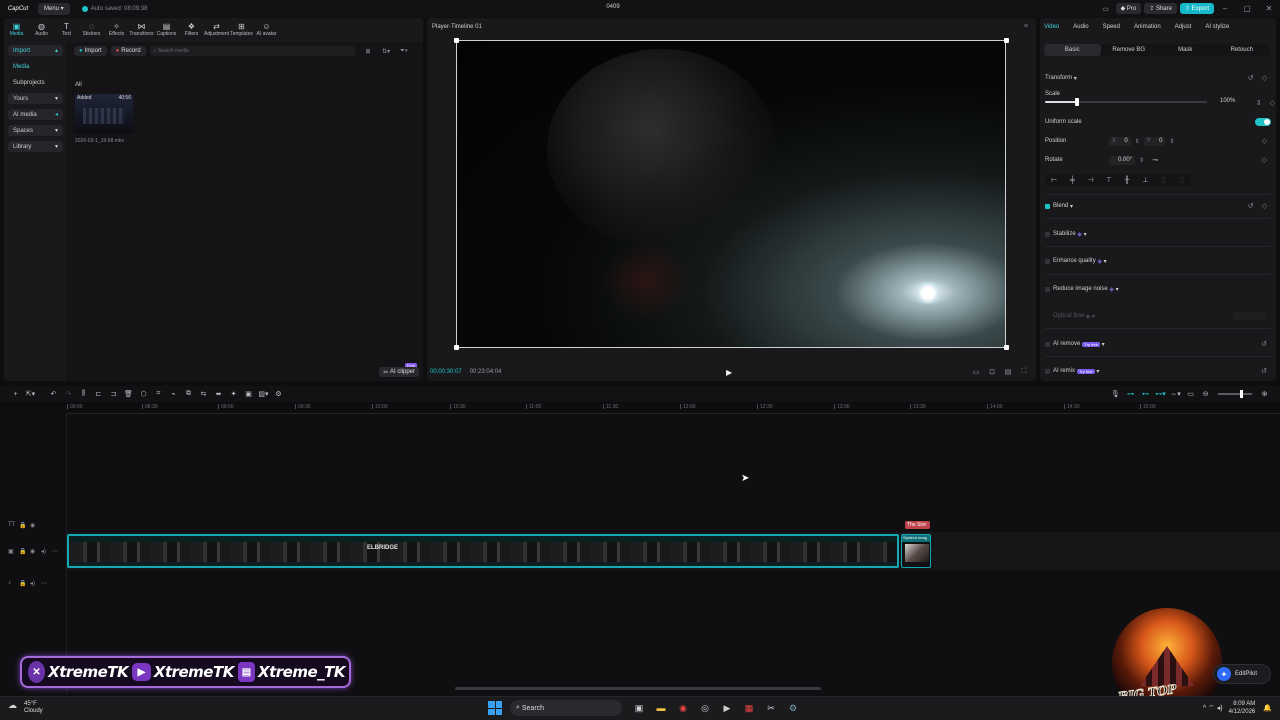 The height and width of the screenshot is (720, 1280). Describe the element at coordinates (218, 394) in the screenshot. I see `mirror-icon: ⬌` at that location.